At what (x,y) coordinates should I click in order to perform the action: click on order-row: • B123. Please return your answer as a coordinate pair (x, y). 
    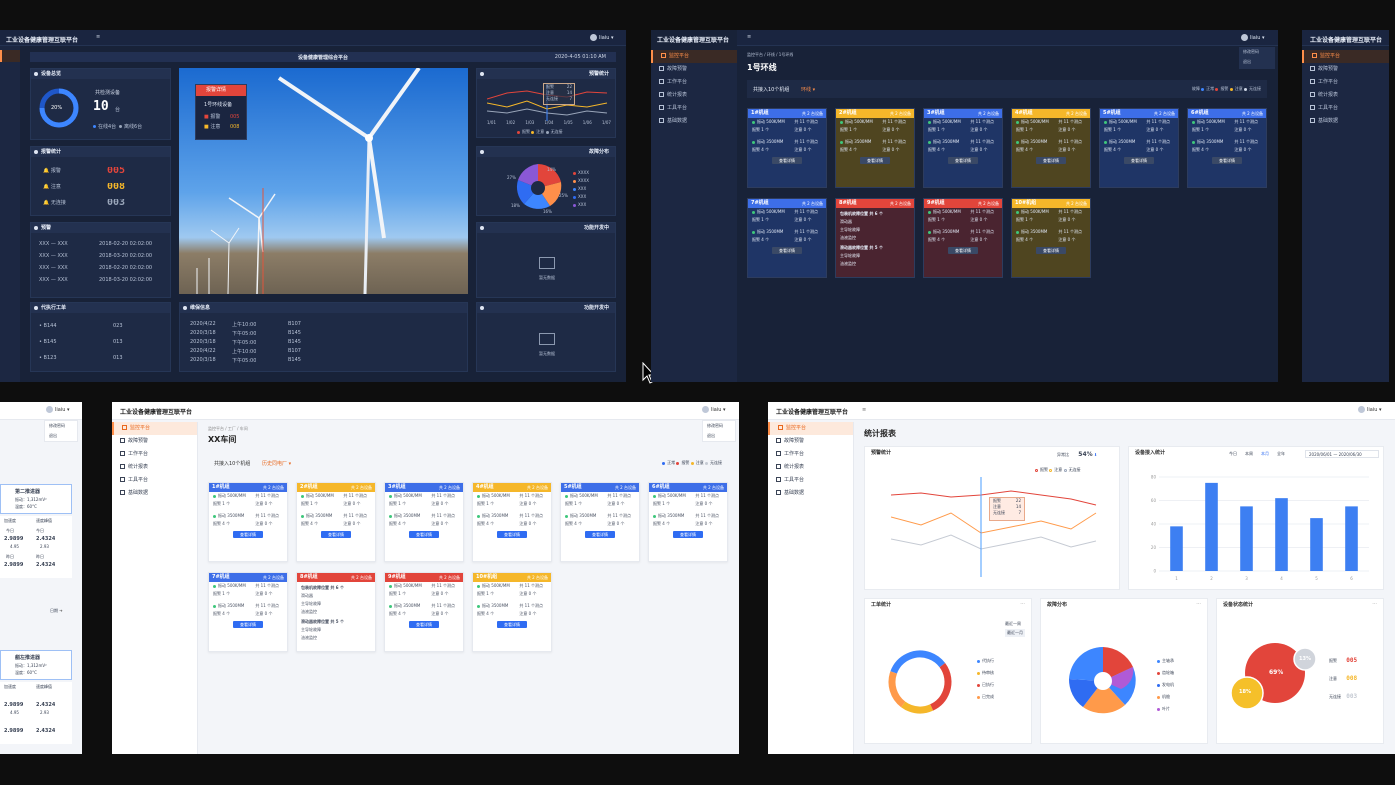
    Looking at the image, I should click on (48, 358).